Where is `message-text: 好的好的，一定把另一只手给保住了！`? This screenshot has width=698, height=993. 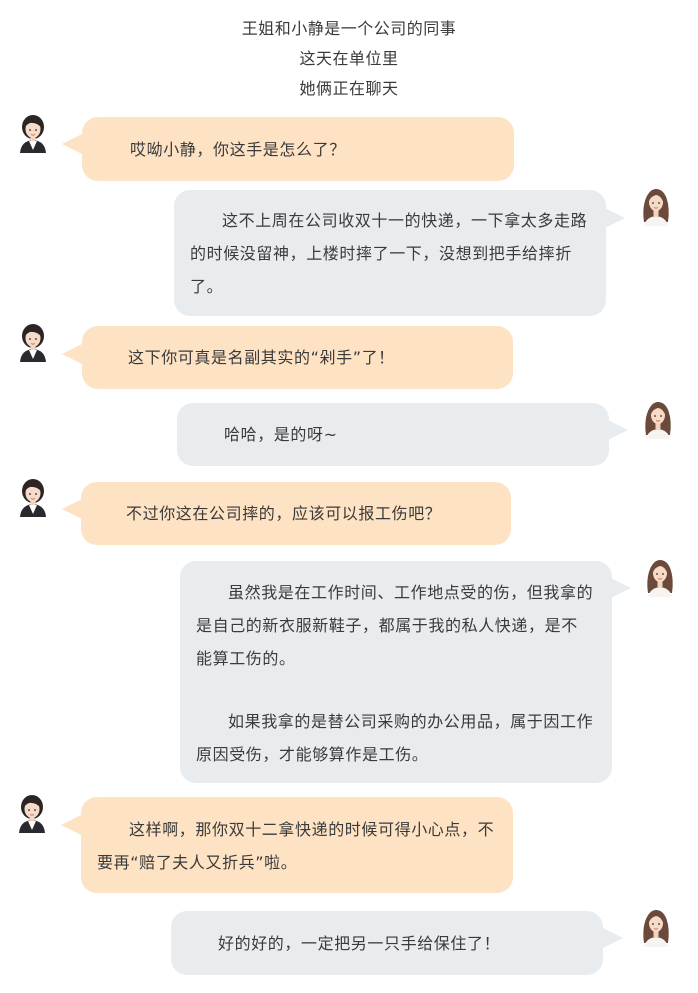 message-text: 好的好的，一定把另一只手给保住了！ is located at coordinates (359, 943).